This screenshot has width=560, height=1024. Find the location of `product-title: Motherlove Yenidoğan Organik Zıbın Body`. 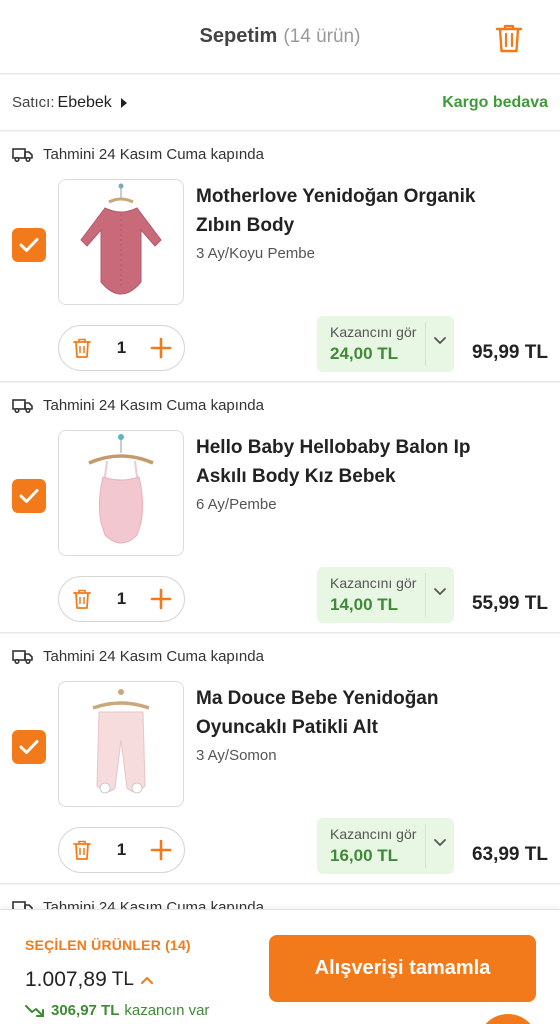

product-title: Motherlove Yenidoğan Organik Zıbın Body is located at coordinates (356, 211).